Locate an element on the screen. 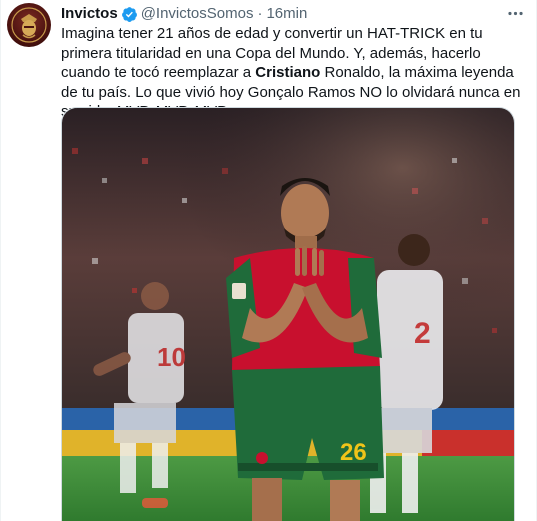  avatar-logo-icon is located at coordinates (29, 25).